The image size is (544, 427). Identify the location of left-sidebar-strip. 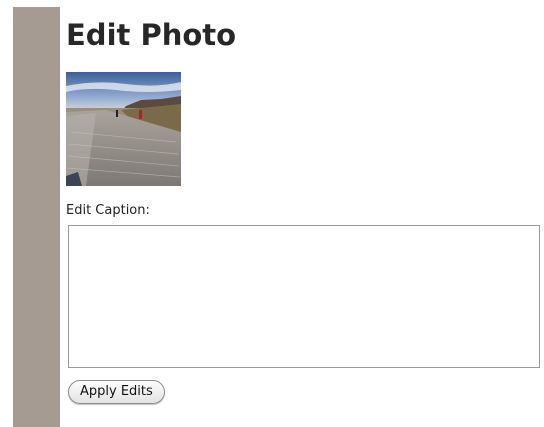
(36, 217).